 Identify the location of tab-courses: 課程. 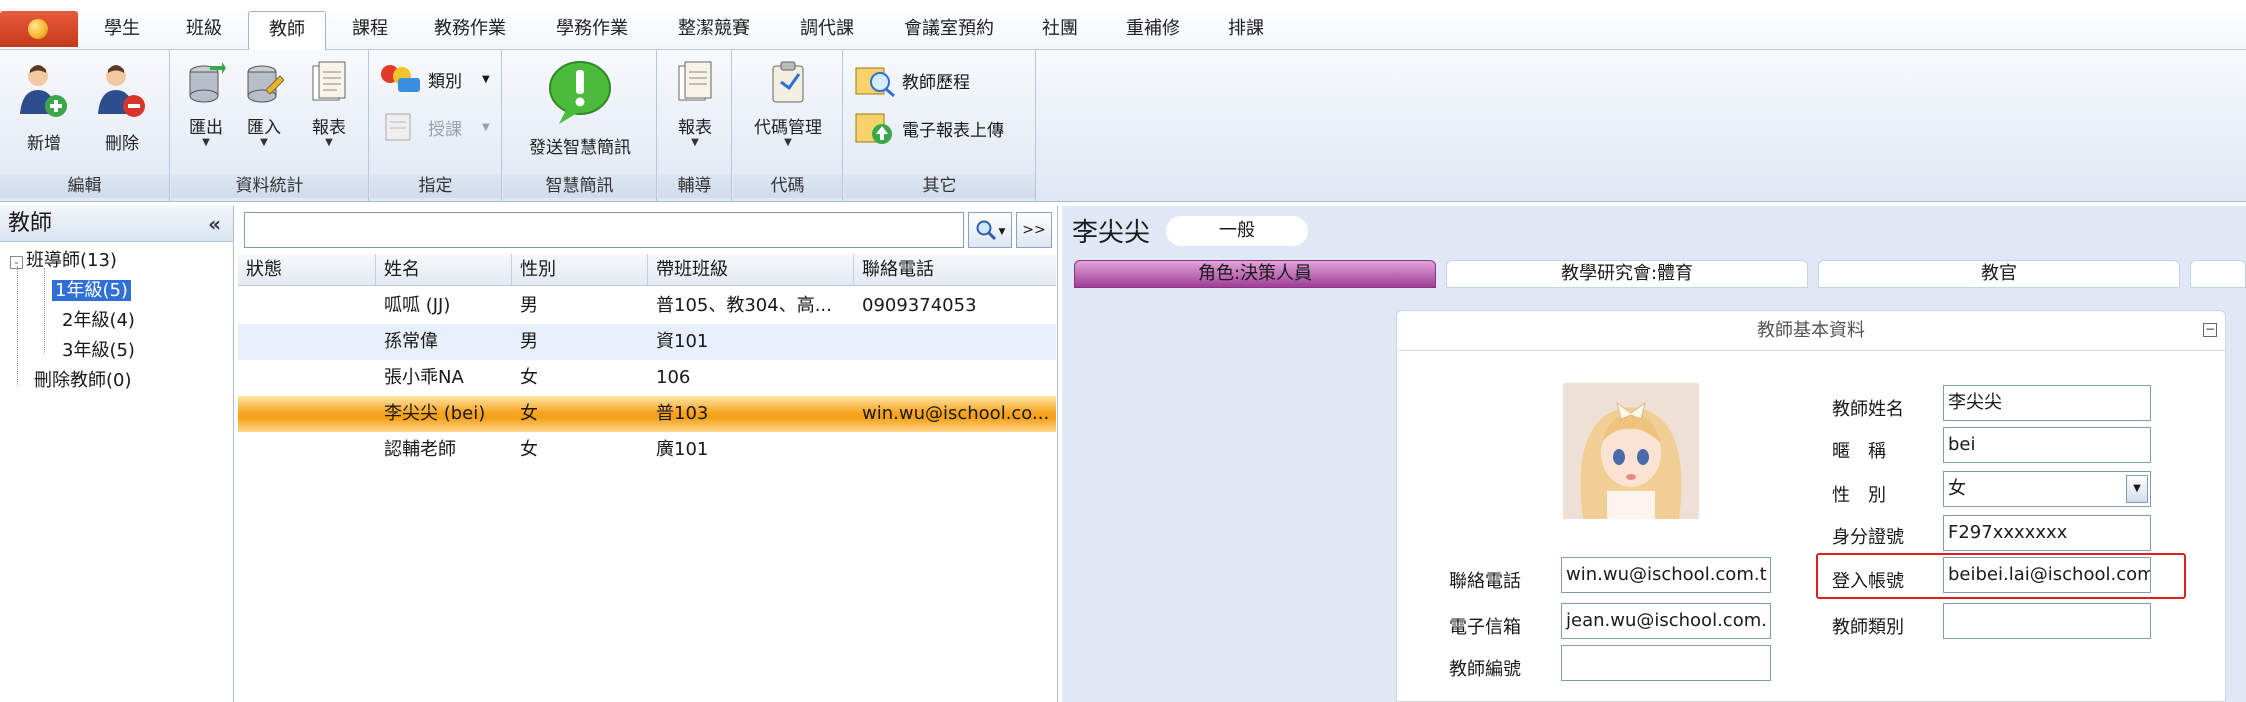
(370, 30).